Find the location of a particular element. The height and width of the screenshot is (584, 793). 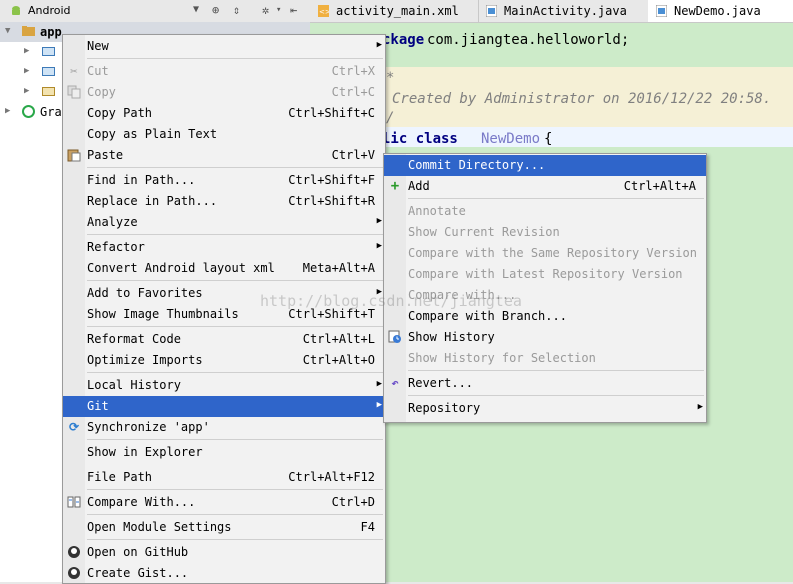

tab-new-demo: NewDemo.java is located at coordinates (720, 11).